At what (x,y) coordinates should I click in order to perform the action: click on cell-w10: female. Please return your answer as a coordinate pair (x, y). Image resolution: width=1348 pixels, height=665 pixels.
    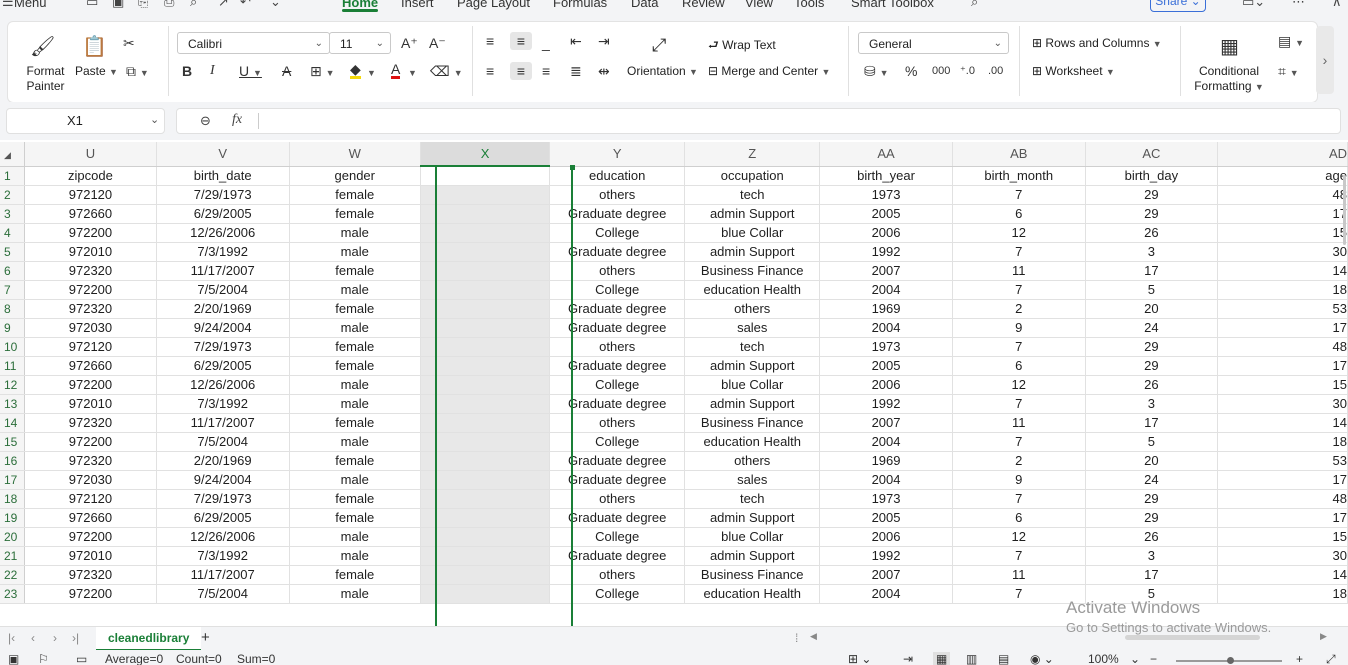
    Looking at the image, I should click on (355, 347).